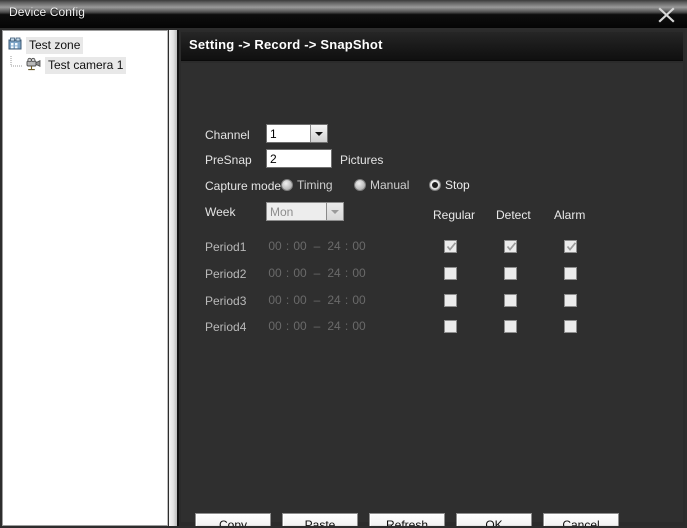  I want to click on period3-time-range: 00 : 00 – 24 : 00, so click(317, 300).